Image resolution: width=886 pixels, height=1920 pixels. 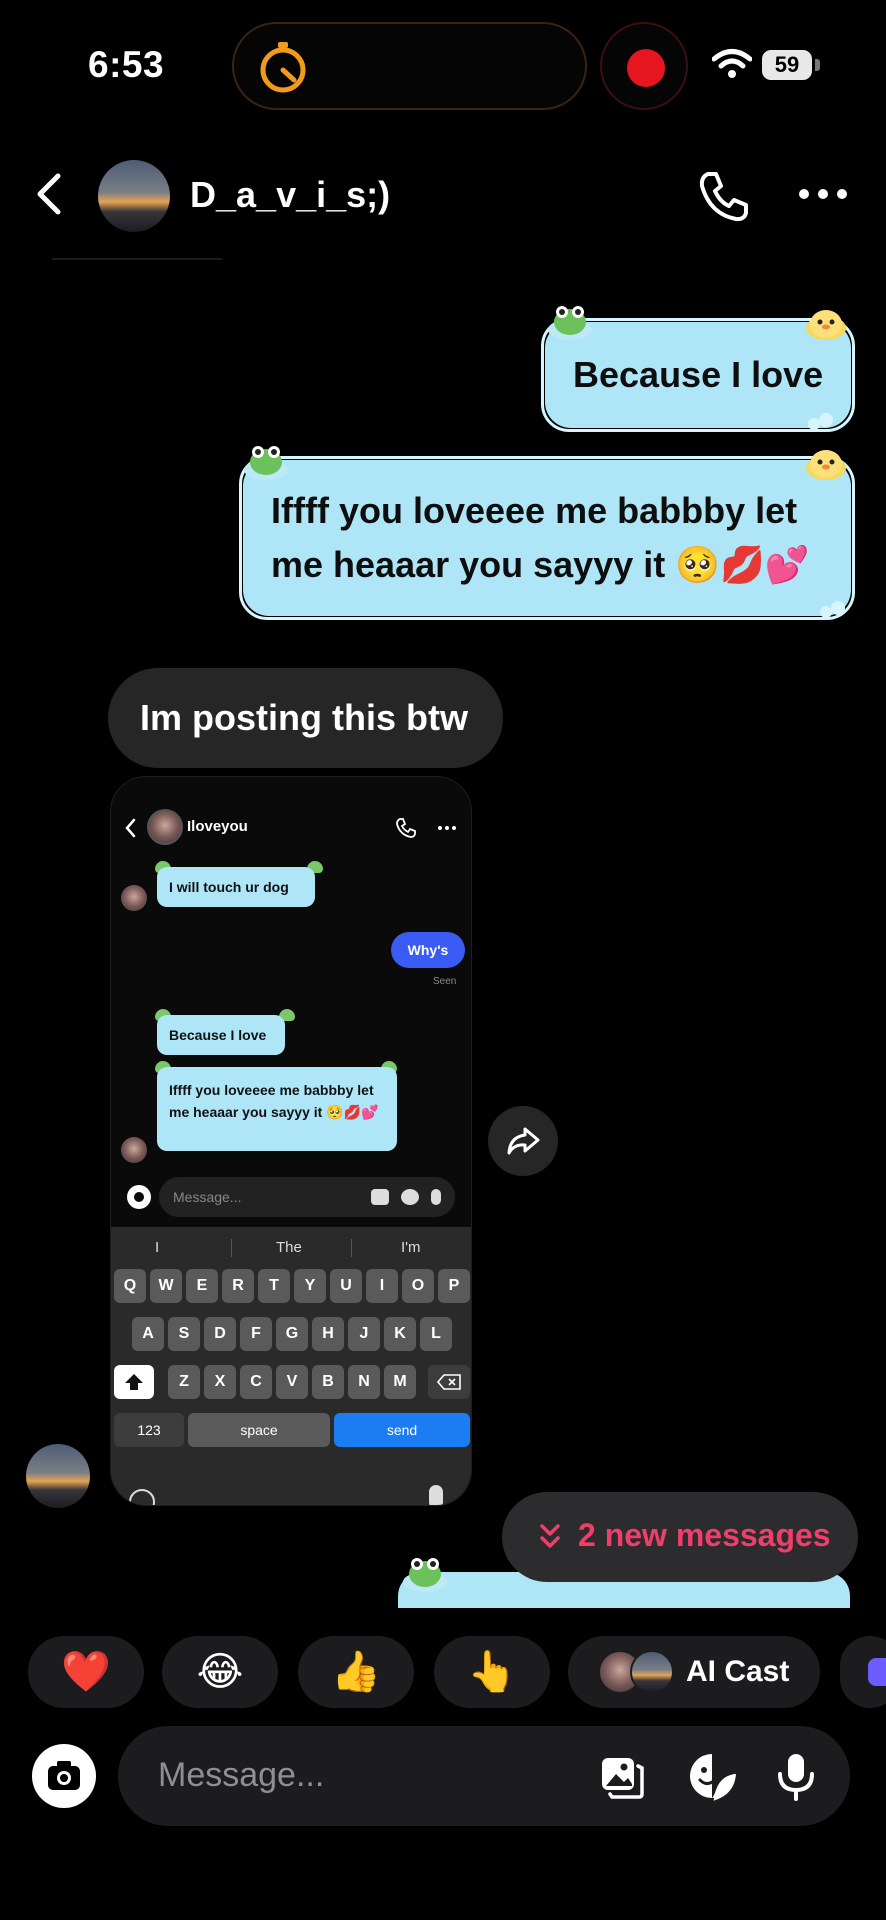 I want to click on quick-reaction-point-up: 👆, so click(x=492, y=1672).